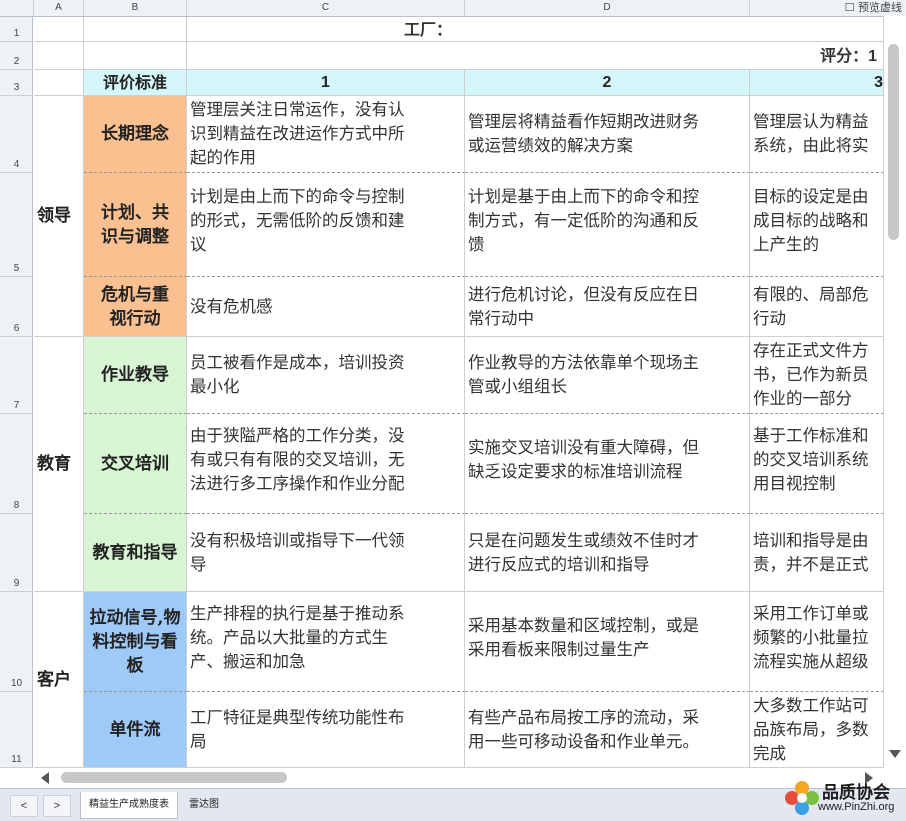 The width and height of the screenshot is (906, 821). I want to click on text-line: 或运营绩效的解决方案, so click(550, 145).